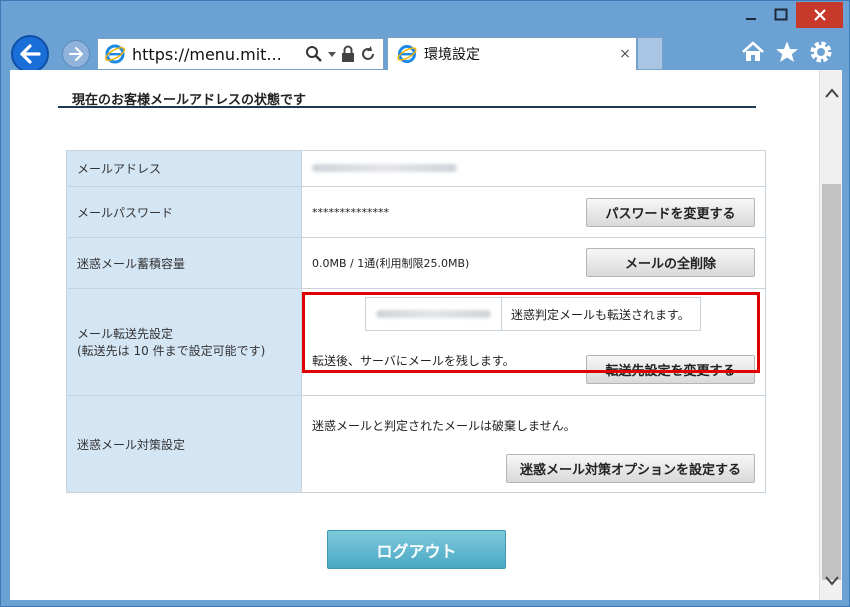  I want to click on spam-value: 迷惑メールと判定されたメールは破棄しません。, so click(444, 426).